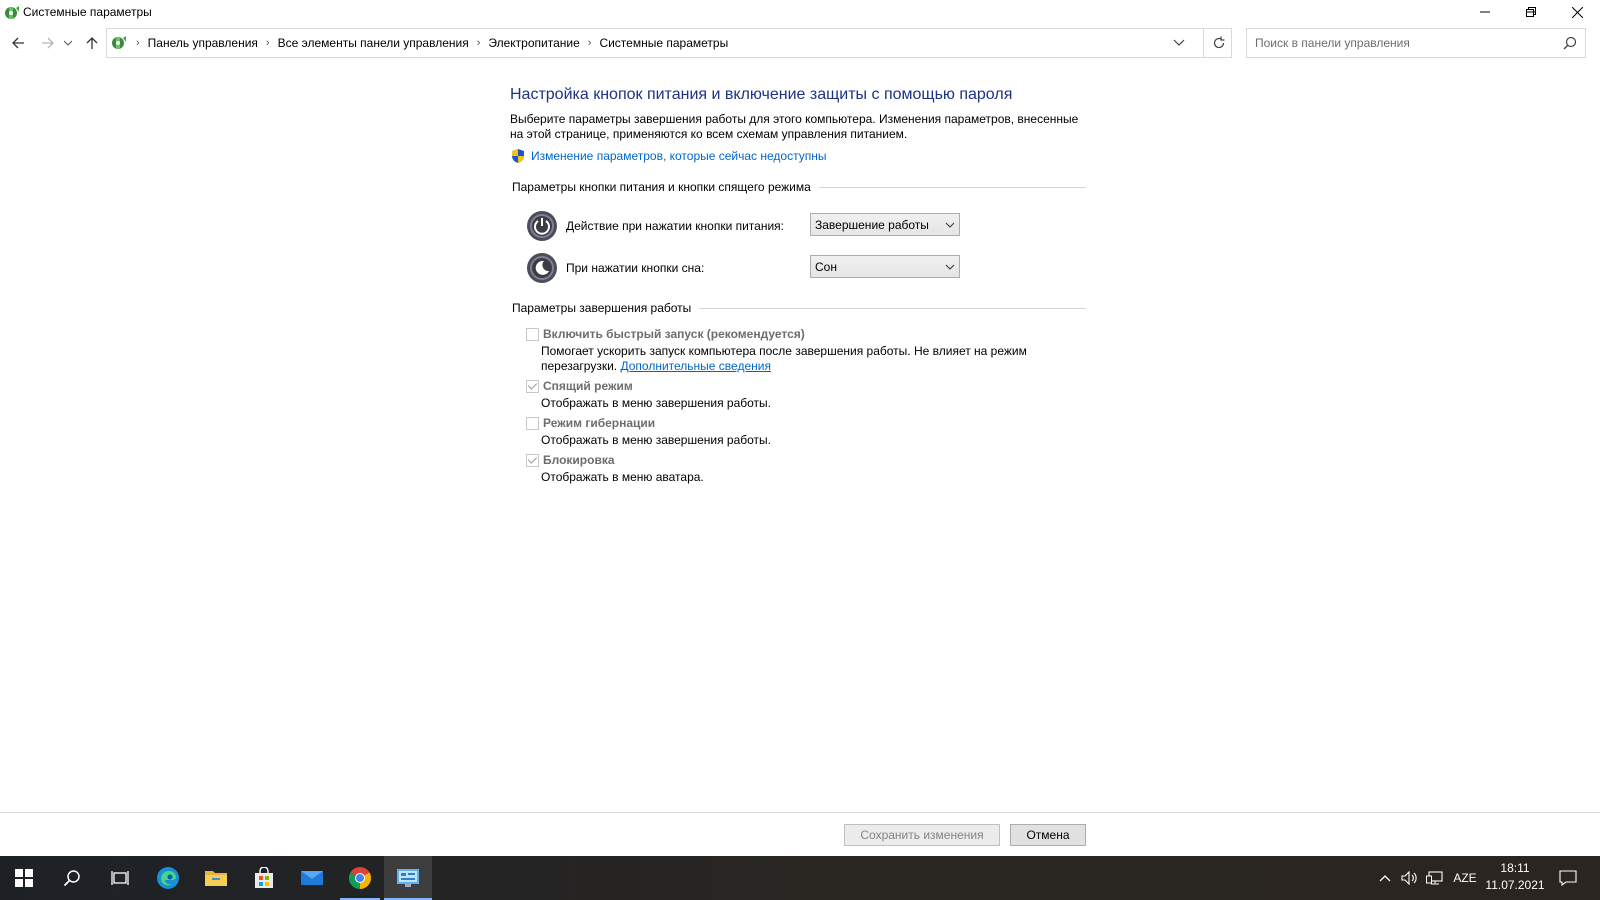  I want to click on sleep-button-row: При нажатии кнопки сна: Сон, so click(743, 268).